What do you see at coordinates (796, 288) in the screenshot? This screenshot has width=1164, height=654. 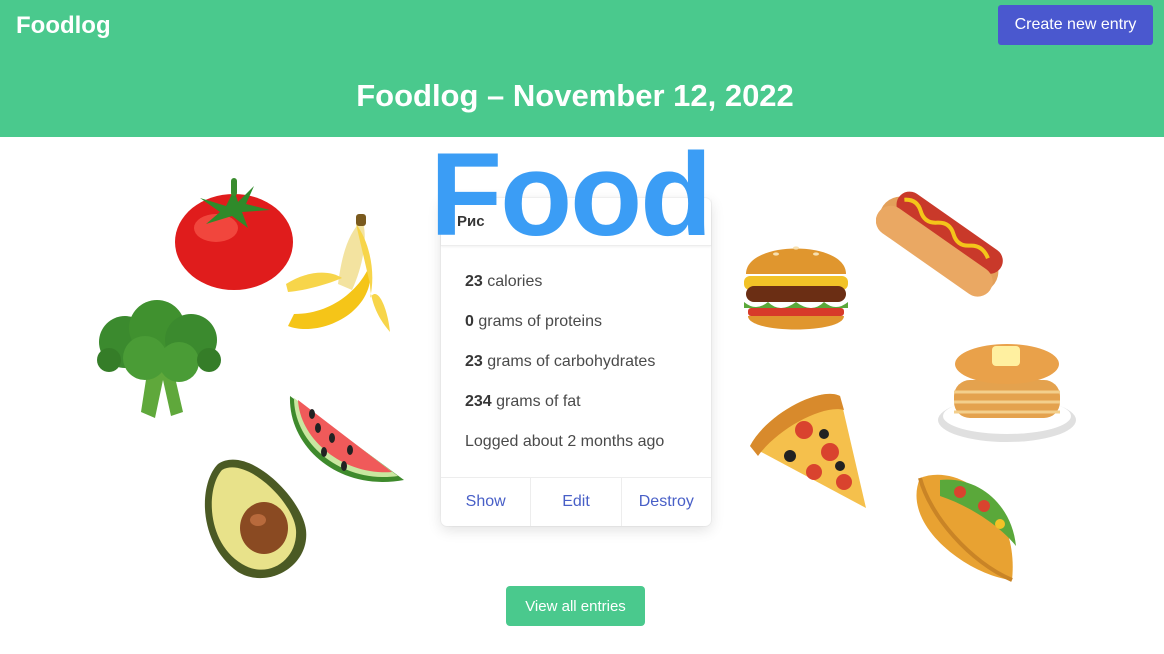 I see `burger-icon` at bounding box center [796, 288].